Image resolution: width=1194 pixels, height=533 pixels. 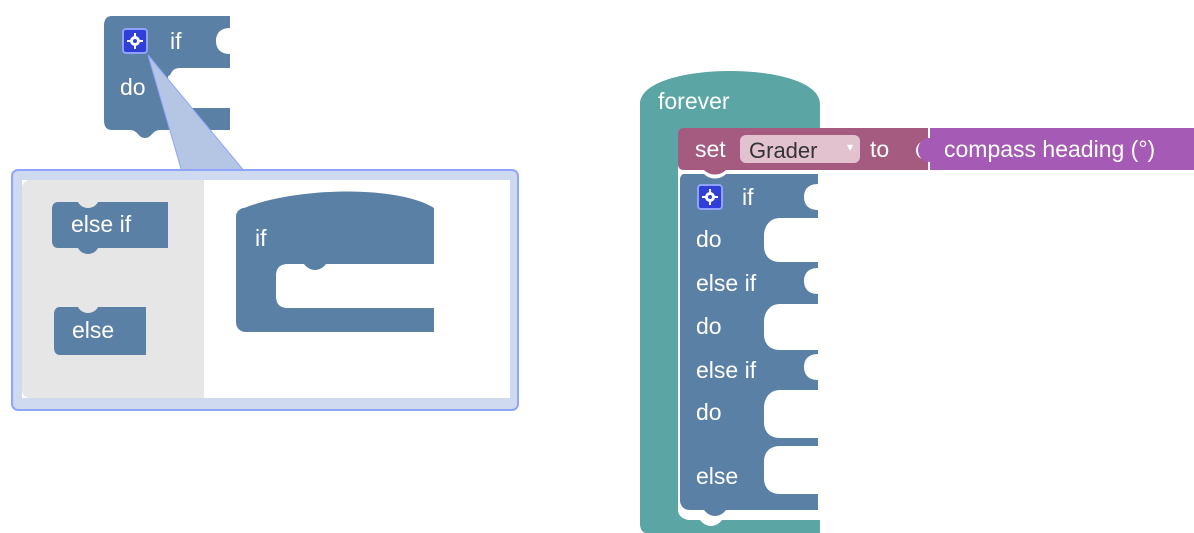 What do you see at coordinates (694, 101) in the screenshot?
I see `forever-label: forever` at bounding box center [694, 101].